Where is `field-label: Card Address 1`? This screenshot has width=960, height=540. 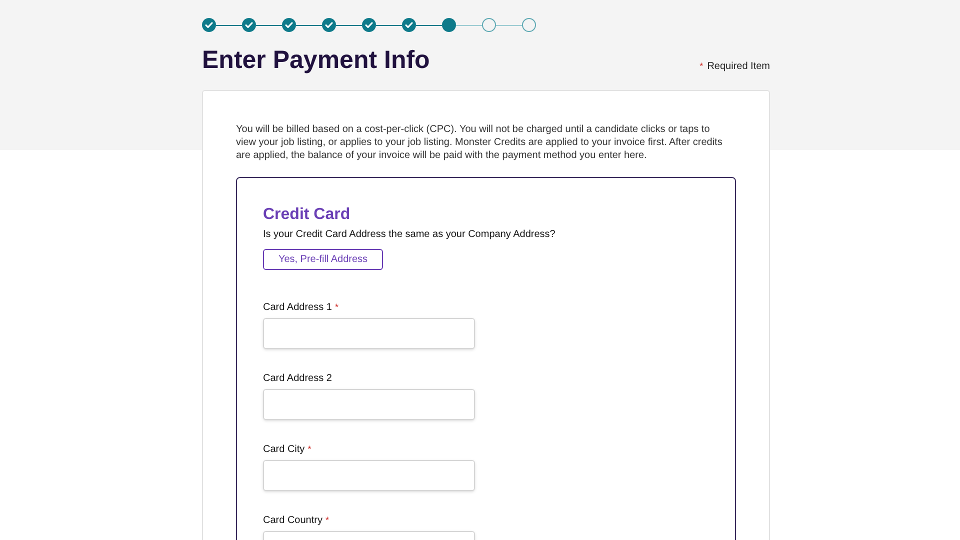
field-label: Card Address 1 is located at coordinates (297, 308).